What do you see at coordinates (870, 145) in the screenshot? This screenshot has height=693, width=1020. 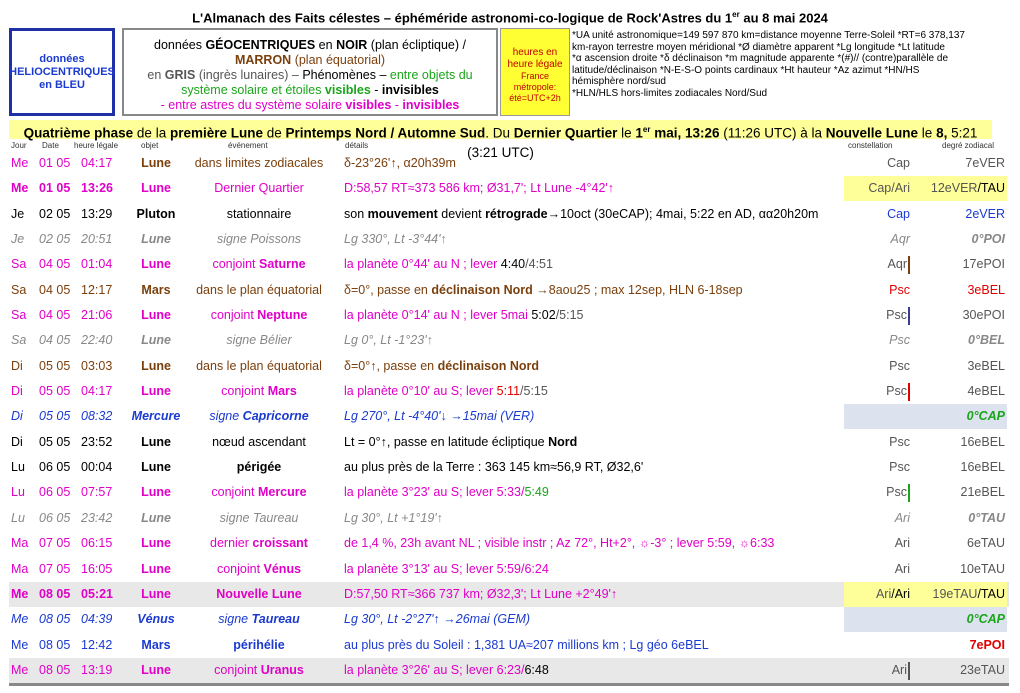 I see `header-constellation: constellation` at bounding box center [870, 145].